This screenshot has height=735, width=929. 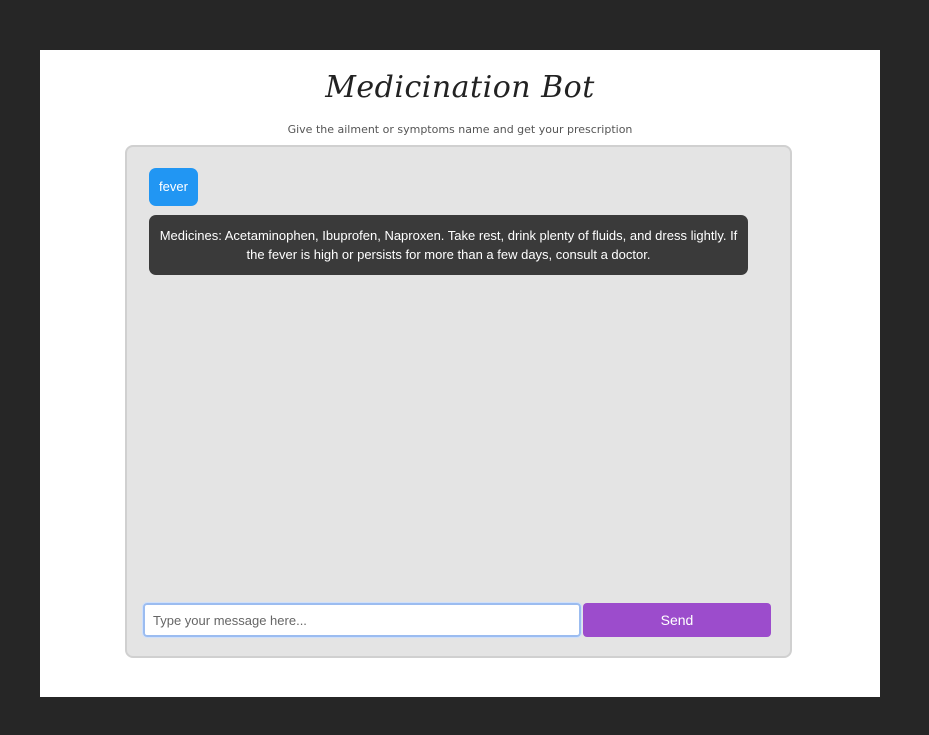 I want to click on send-button: Send, so click(x=677, y=620).